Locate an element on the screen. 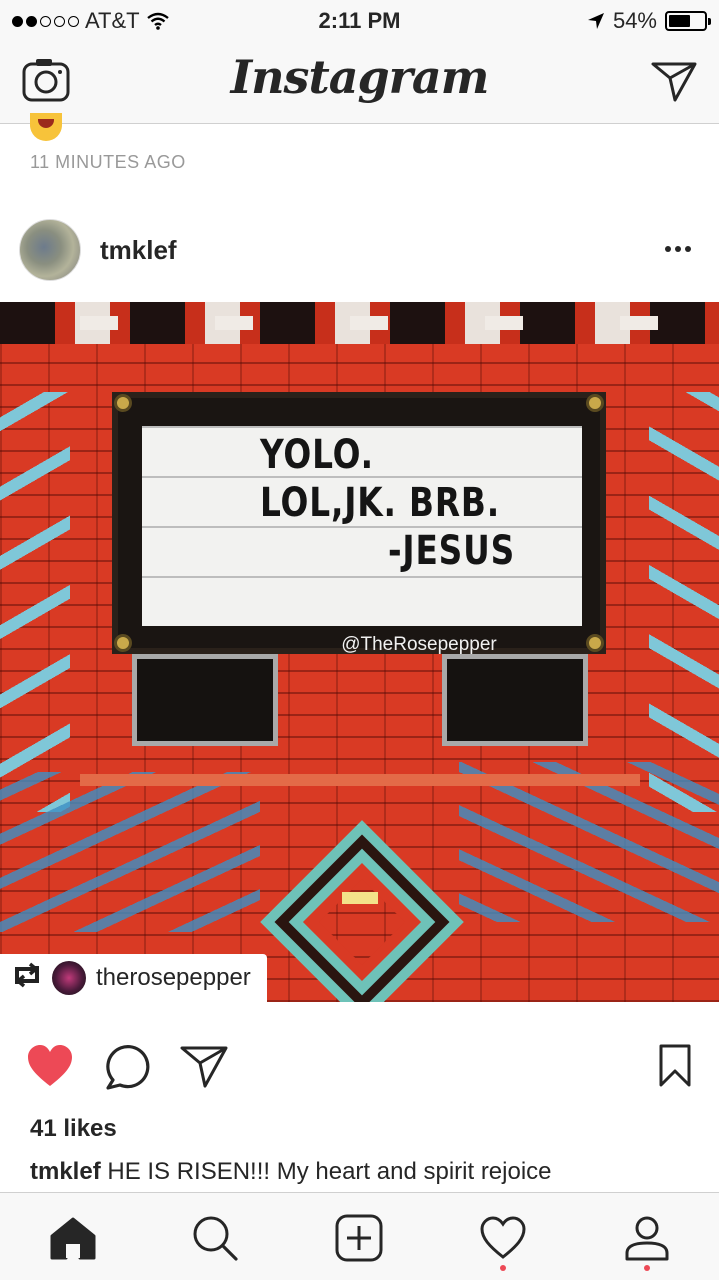 The image size is (719, 1280). repost-avatar is located at coordinates (69, 978).